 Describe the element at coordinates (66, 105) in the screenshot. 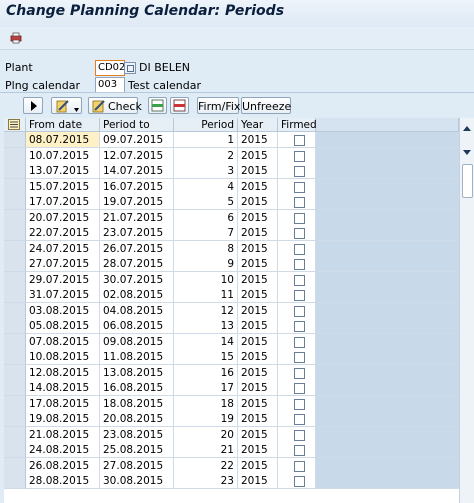

I see `edit-menu-button` at that location.